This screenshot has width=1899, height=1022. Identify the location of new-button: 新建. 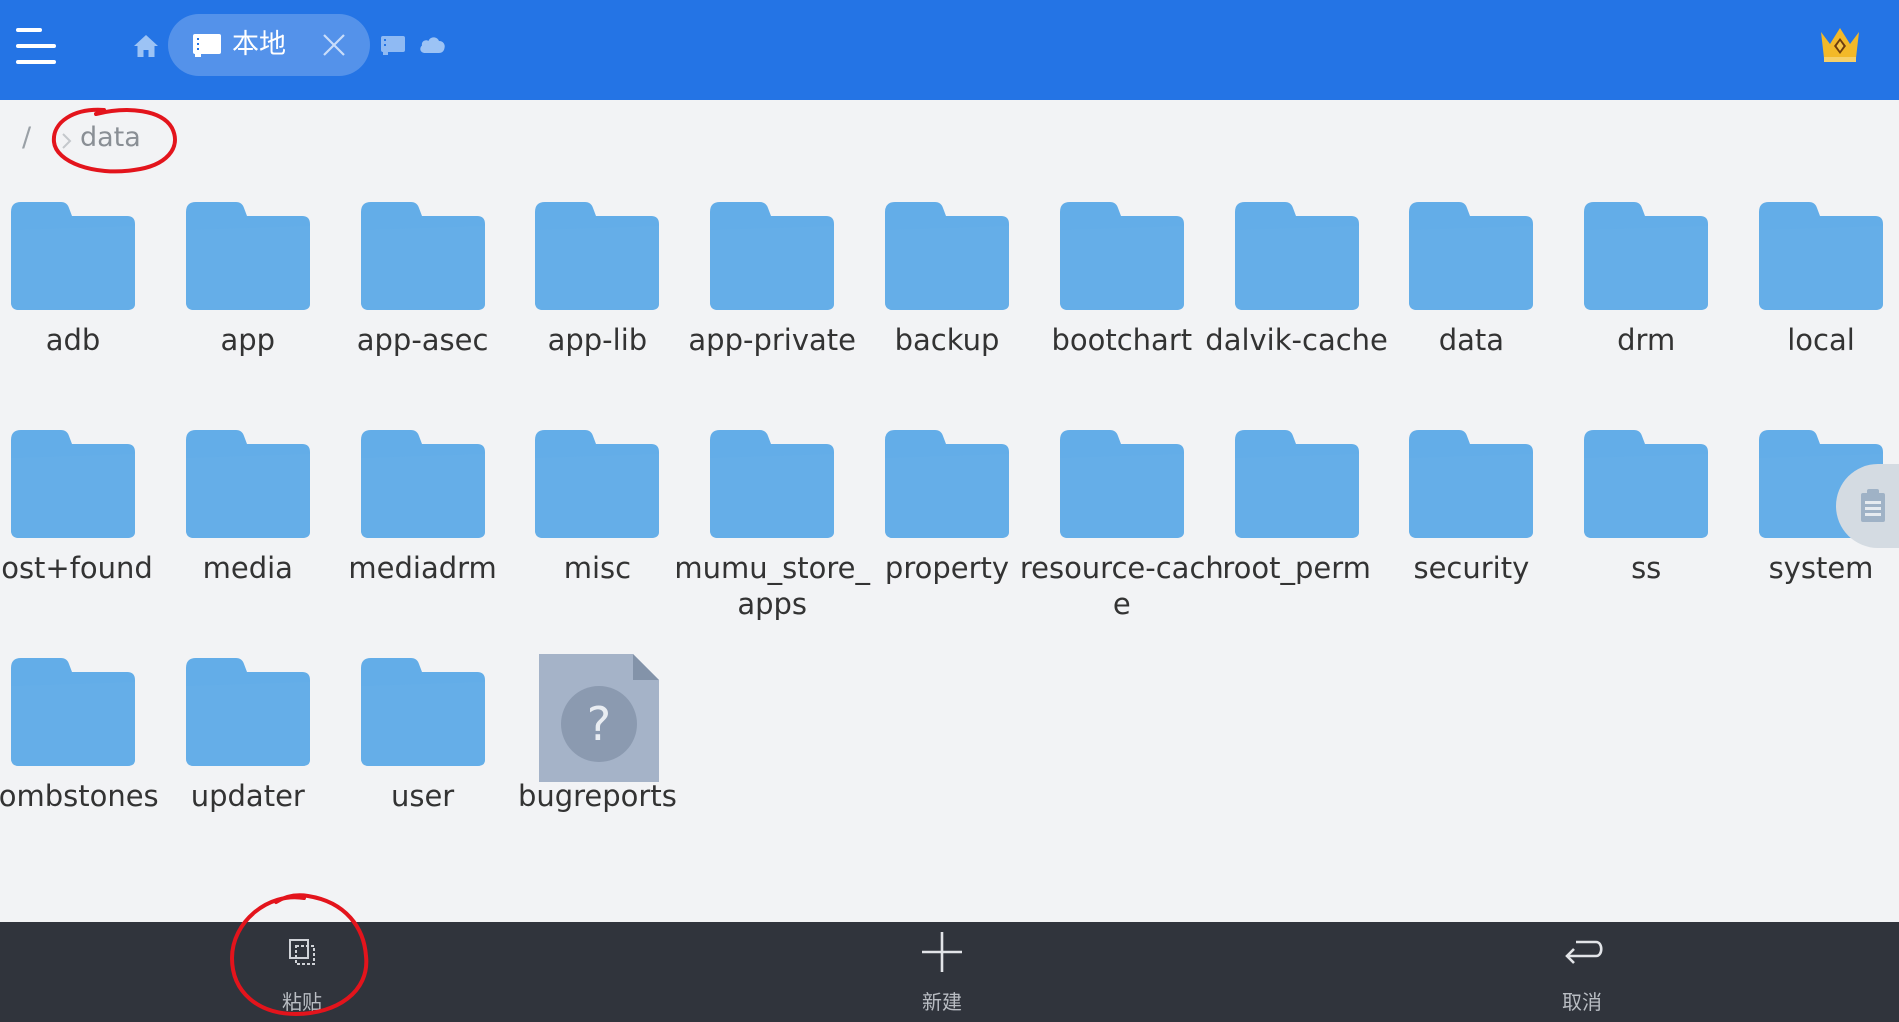
(942, 972).